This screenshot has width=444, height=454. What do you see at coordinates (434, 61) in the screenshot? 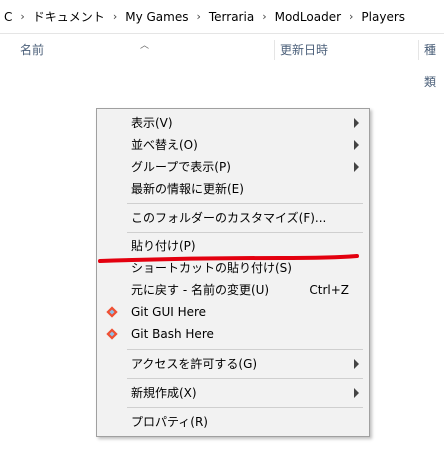
I see `column-header-type: 種類` at bounding box center [434, 61].